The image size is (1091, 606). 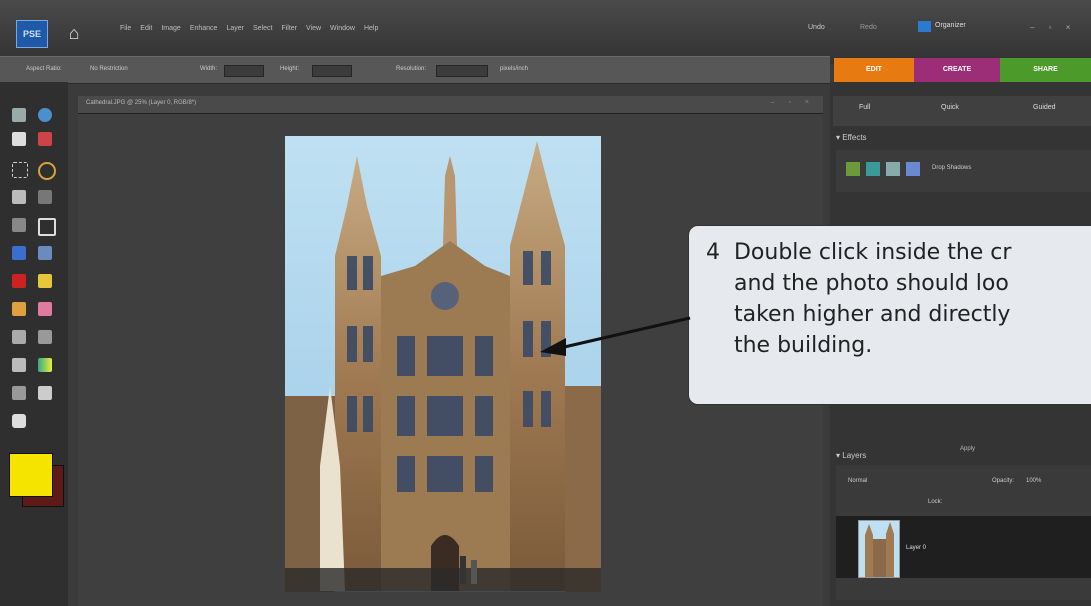 I want to click on callout-arrow-icon, so click(x=615, y=336).